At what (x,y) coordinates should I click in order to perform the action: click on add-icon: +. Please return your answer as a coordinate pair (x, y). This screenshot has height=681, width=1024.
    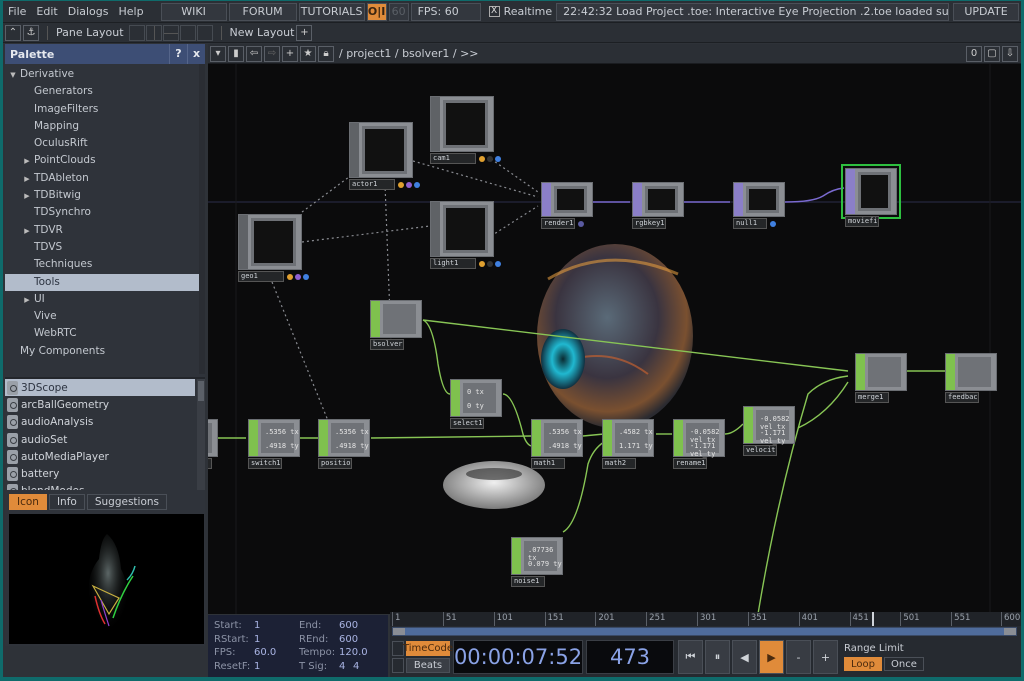
    Looking at the image, I should click on (290, 53).